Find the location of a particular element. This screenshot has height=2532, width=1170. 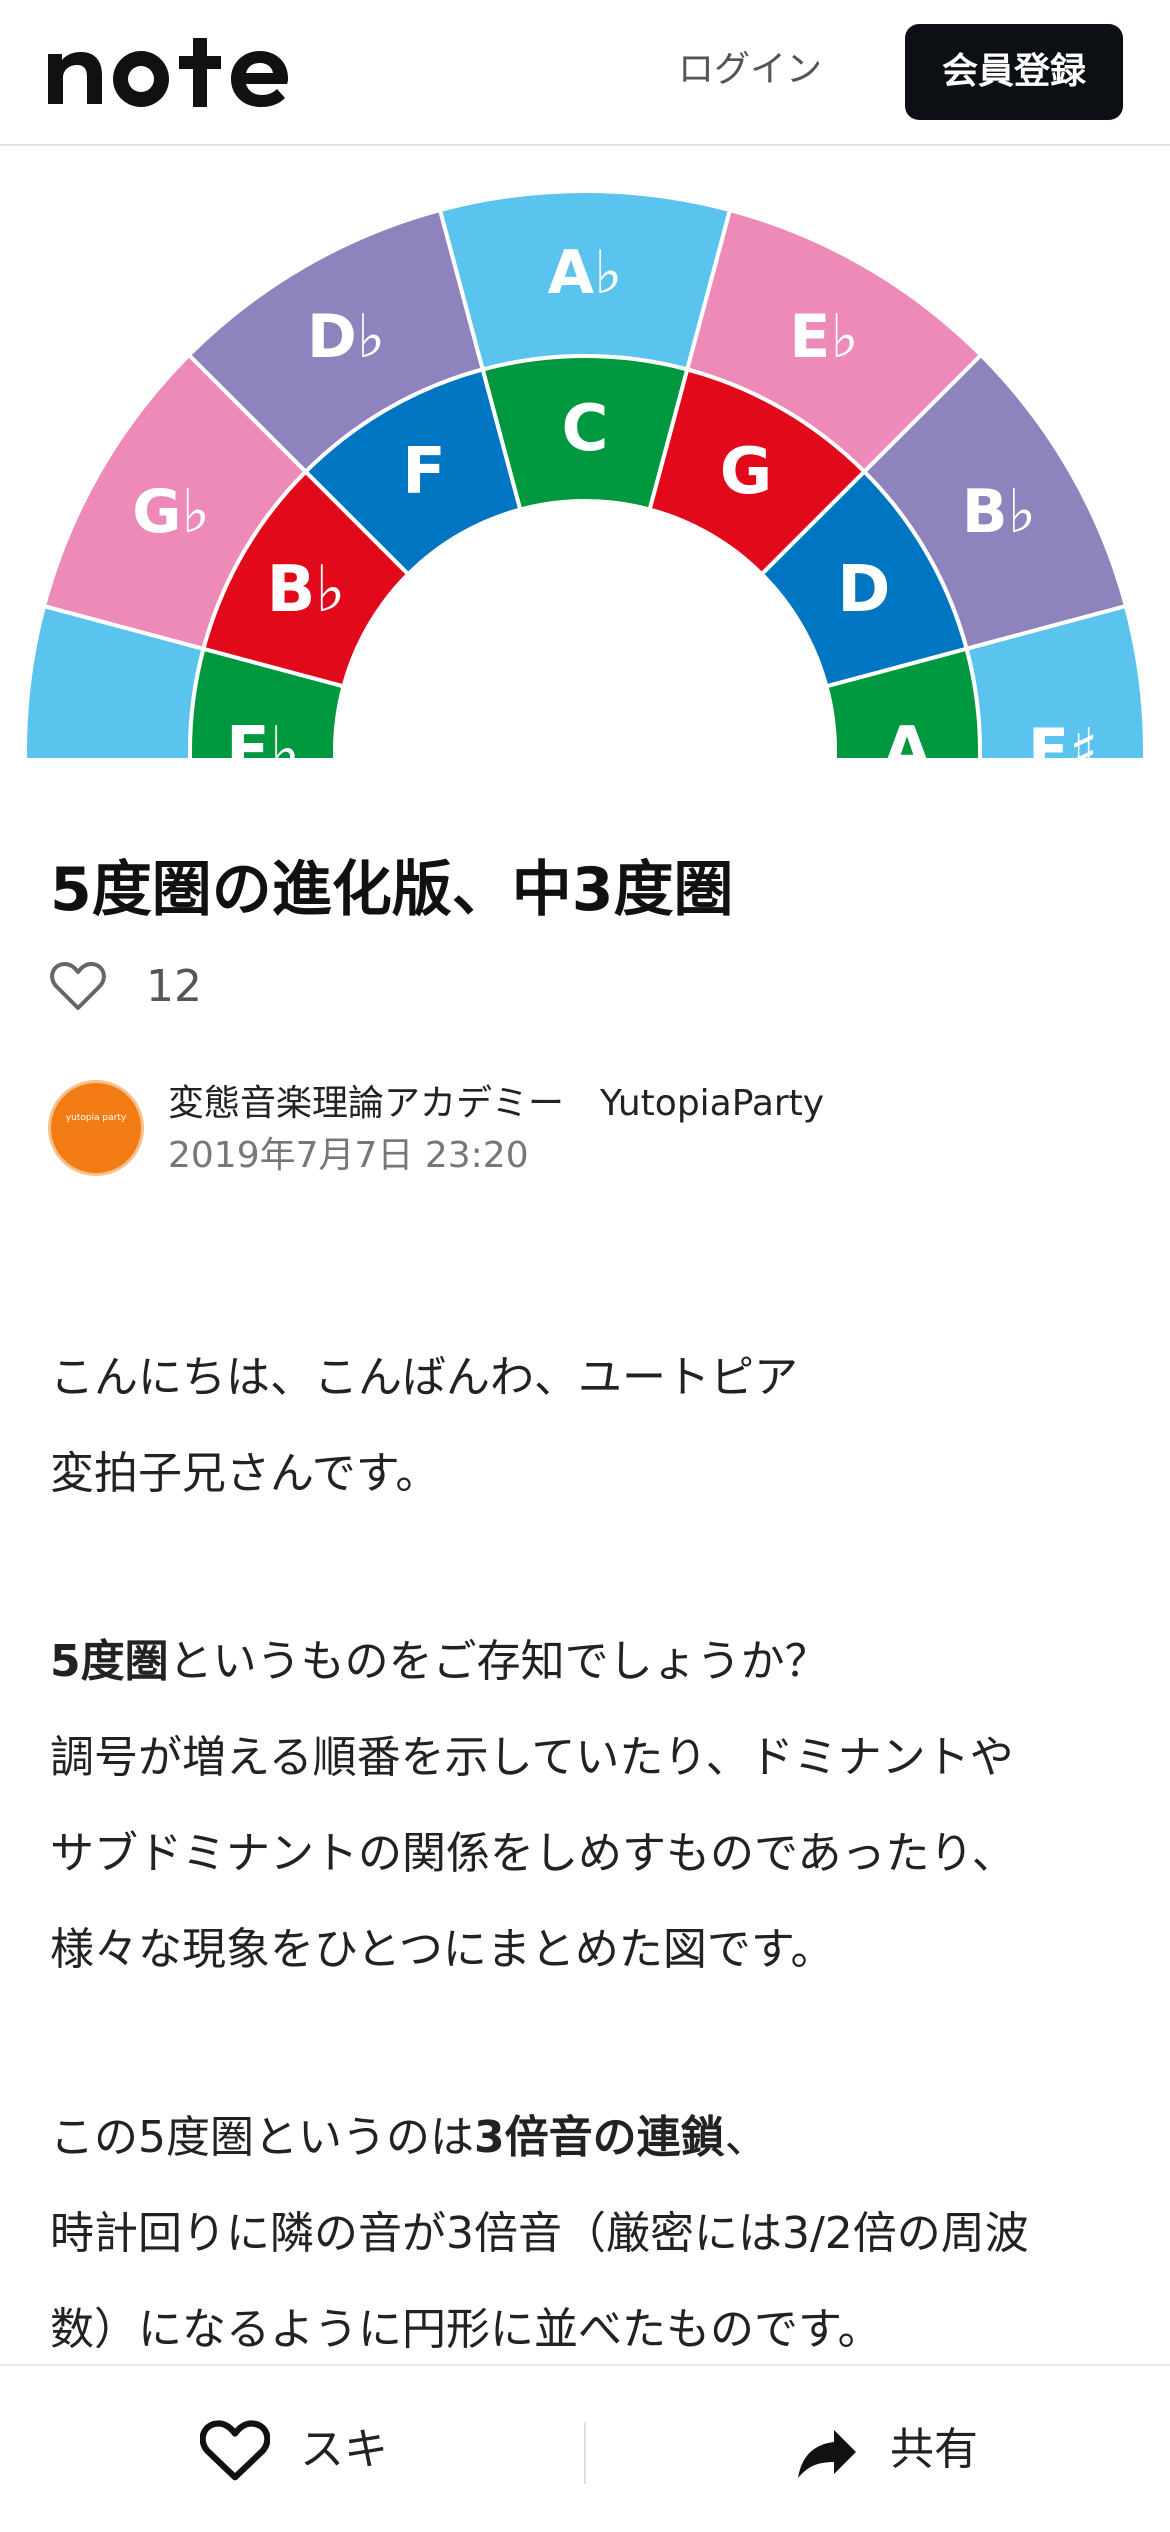

body-line: 時計回りに隣の音が3倍音（厳密には3/2倍の周波 is located at coordinates (539, 2233).